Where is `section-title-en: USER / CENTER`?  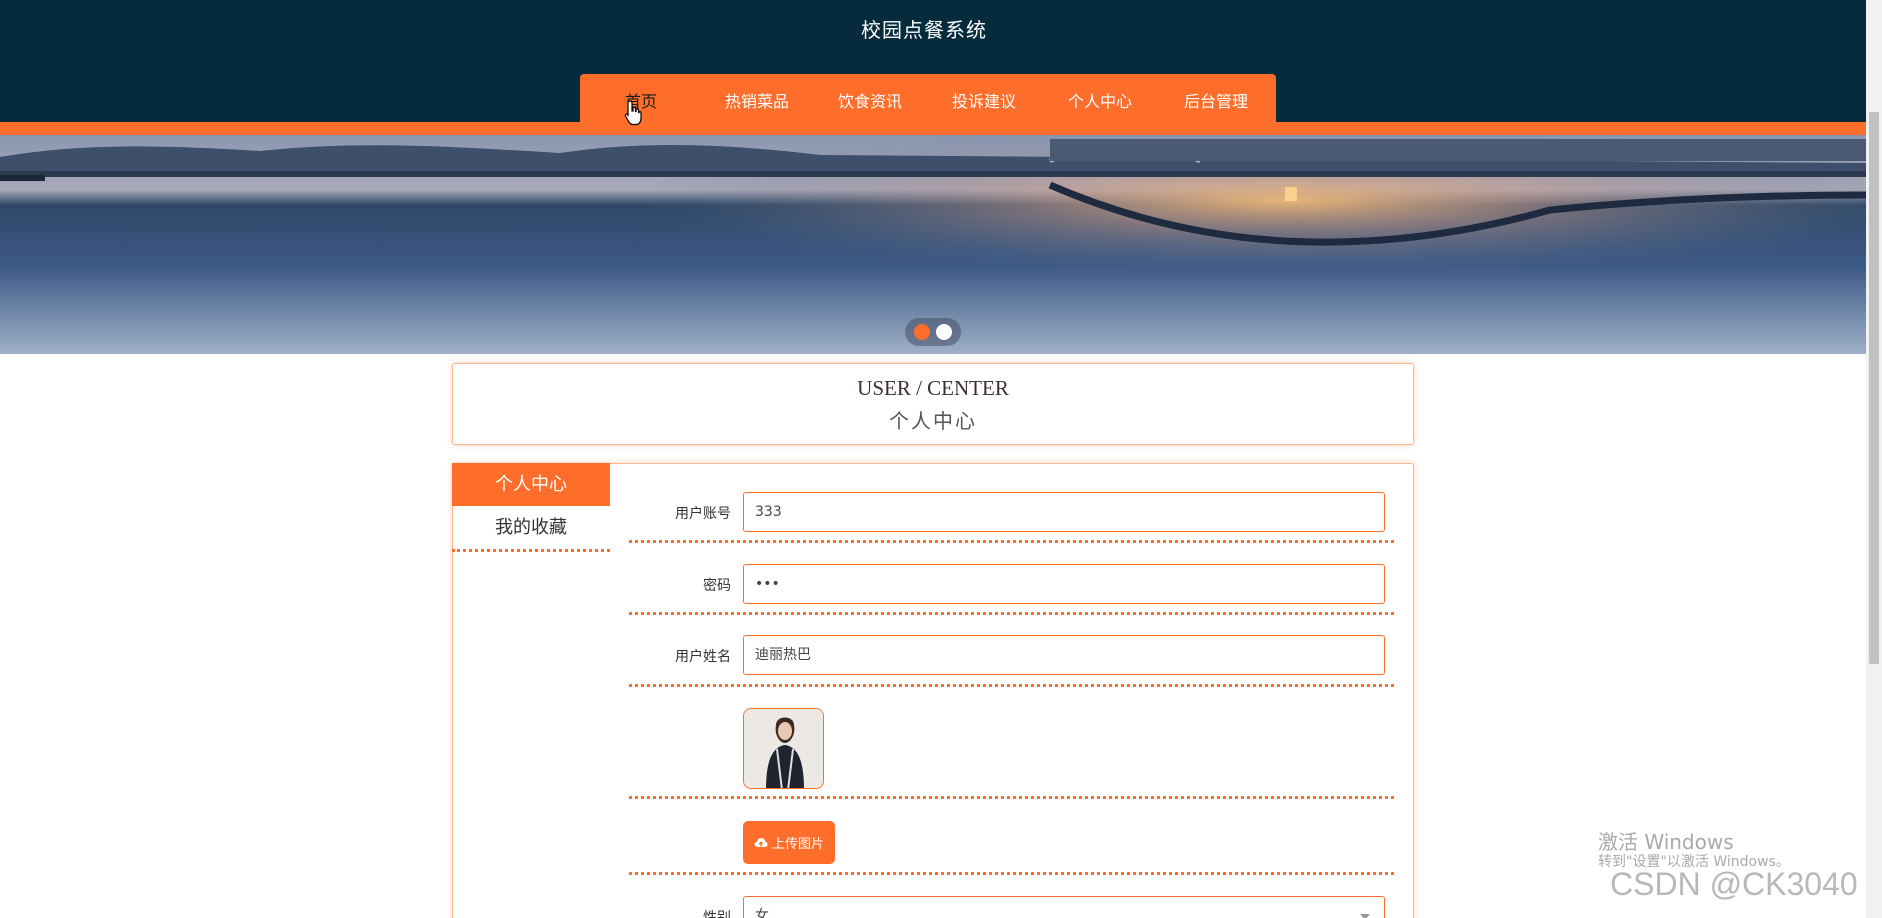 section-title-en: USER / CENTER is located at coordinates (933, 388).